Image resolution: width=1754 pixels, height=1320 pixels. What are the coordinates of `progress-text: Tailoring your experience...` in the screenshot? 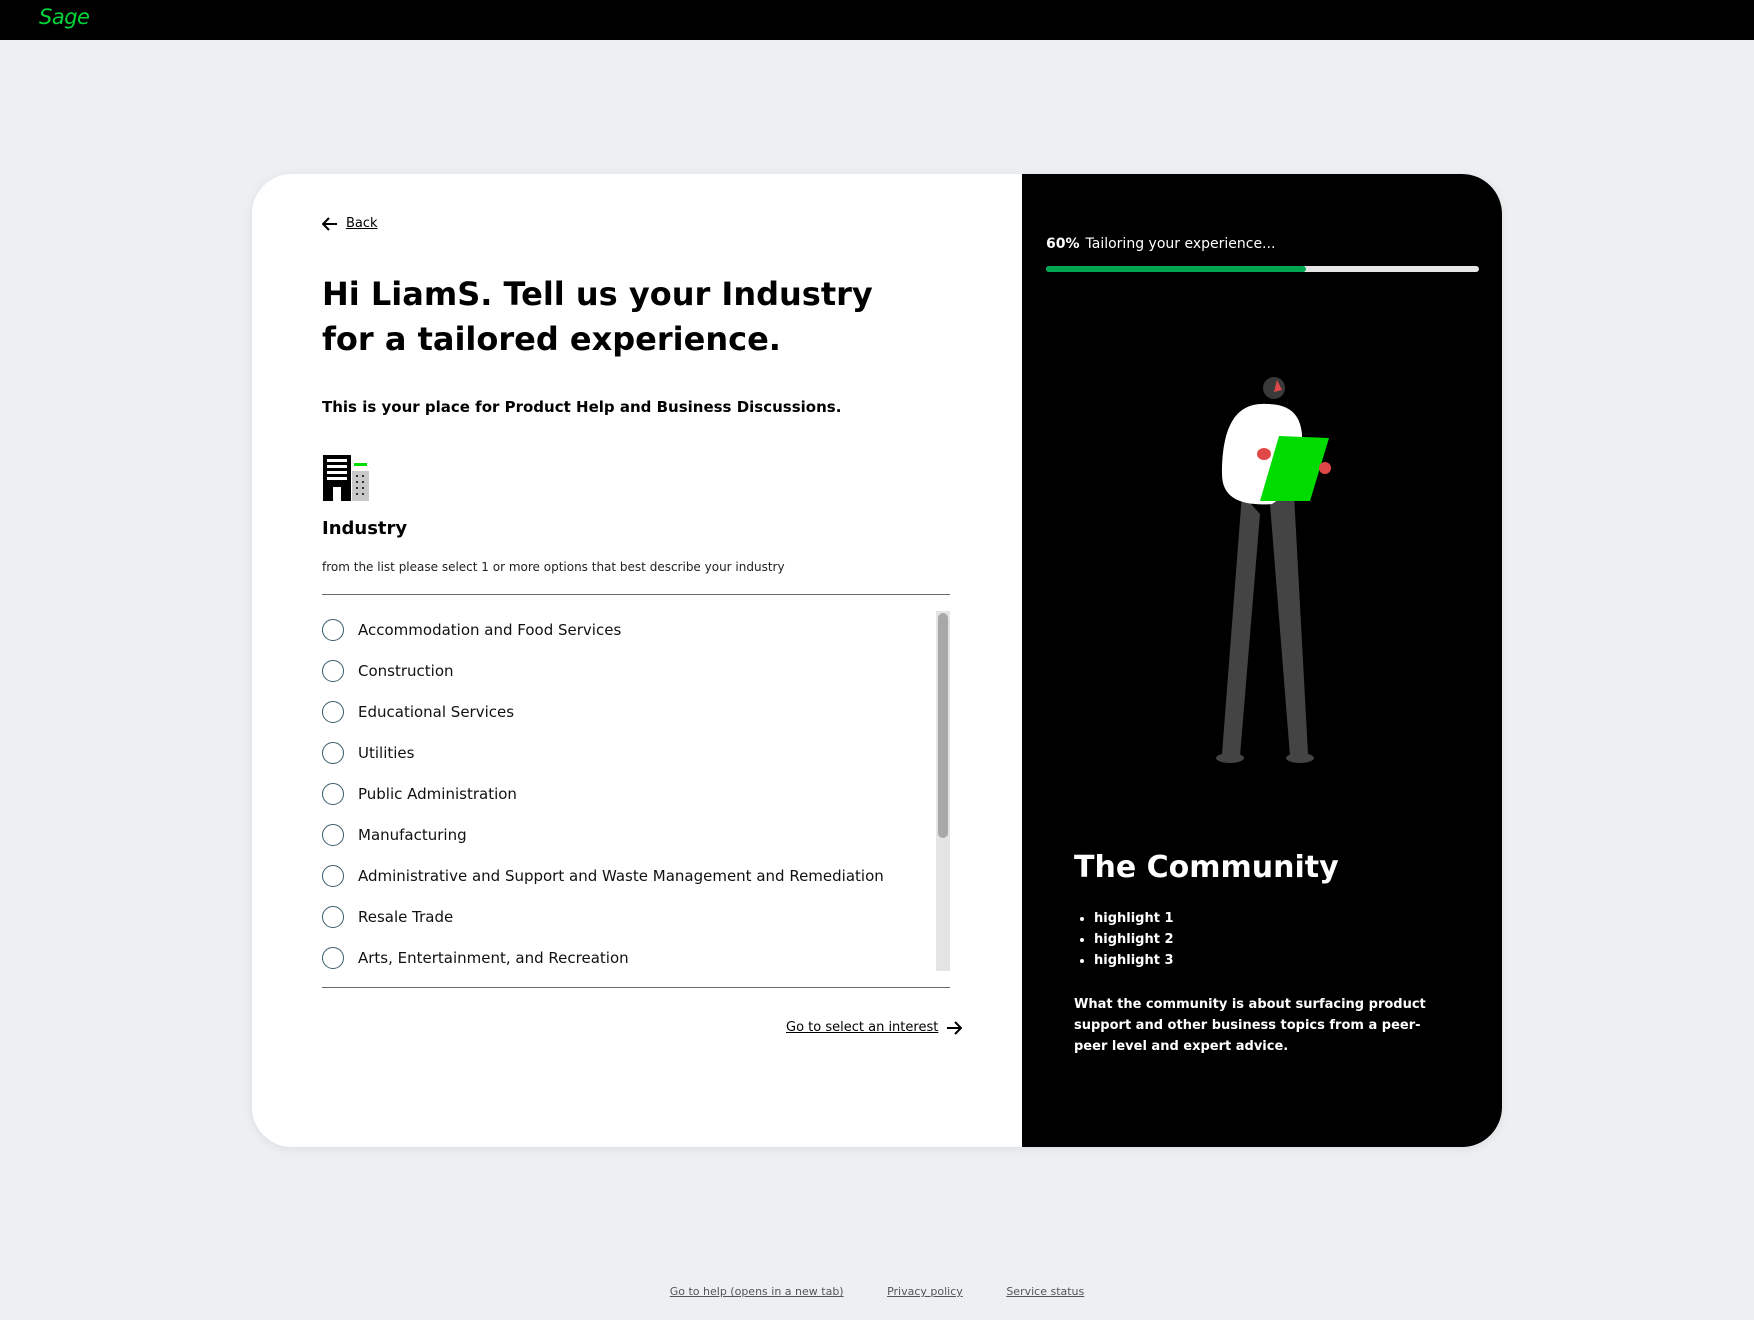 It's located at (1180, 244).